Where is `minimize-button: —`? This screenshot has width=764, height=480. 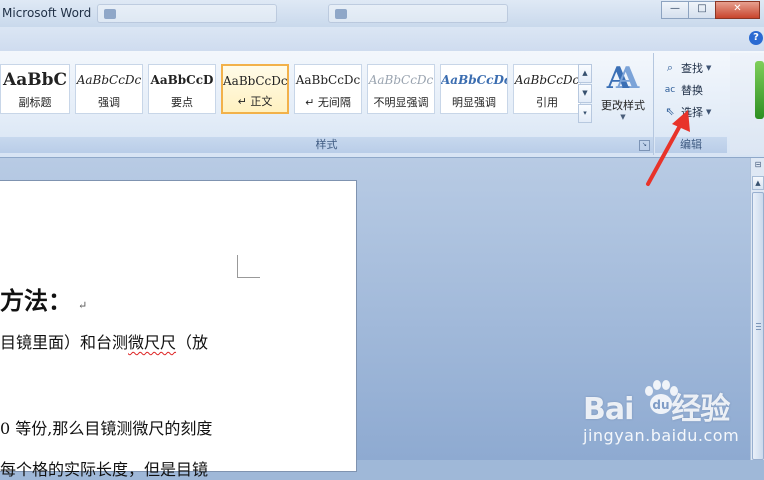 minimize-button: — is located at coordinates (675, 10).